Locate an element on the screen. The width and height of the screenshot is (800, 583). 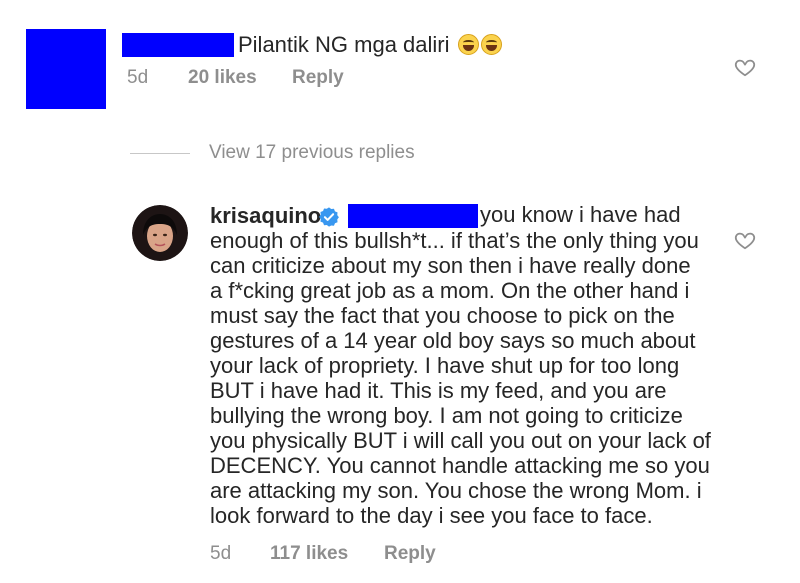
avatar is located at coordinates (160, 233).